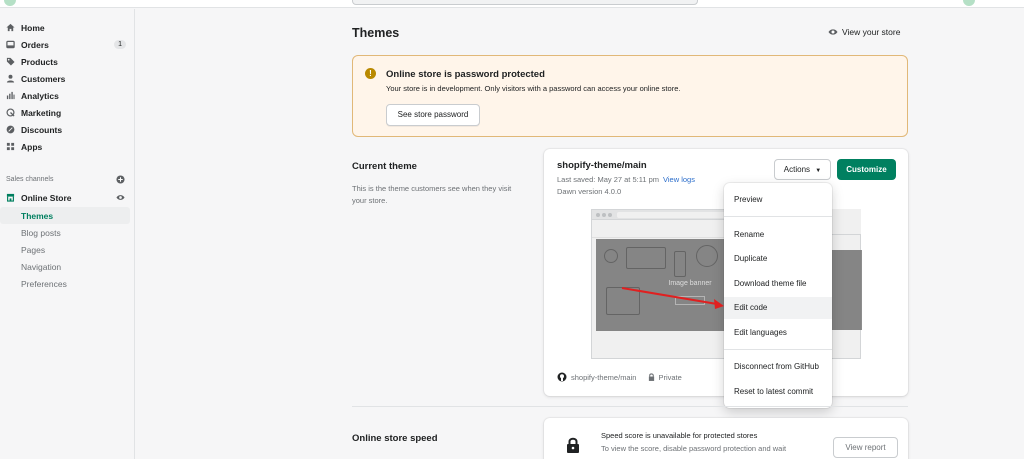 The image size is (1024, 459). I want to click on banner-title: Online store is password protected, so click(465, 74).